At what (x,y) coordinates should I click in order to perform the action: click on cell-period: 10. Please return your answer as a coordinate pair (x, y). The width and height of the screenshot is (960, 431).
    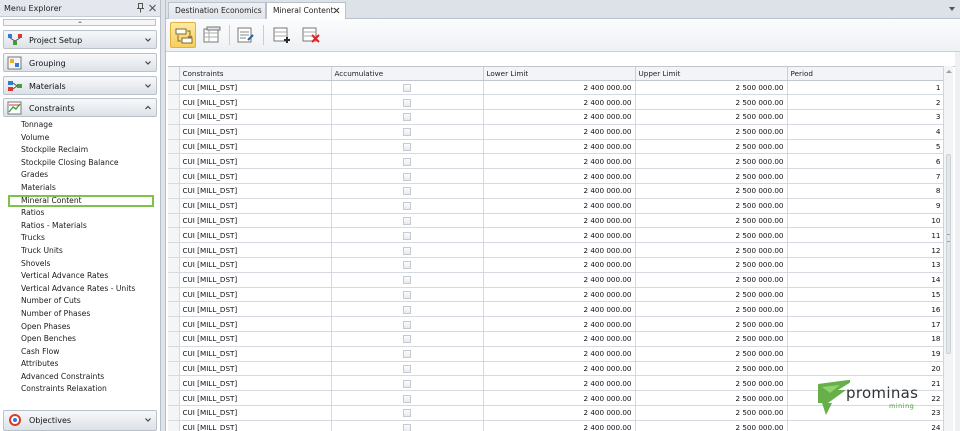
    Looking at the image, I should click on (866, 221).